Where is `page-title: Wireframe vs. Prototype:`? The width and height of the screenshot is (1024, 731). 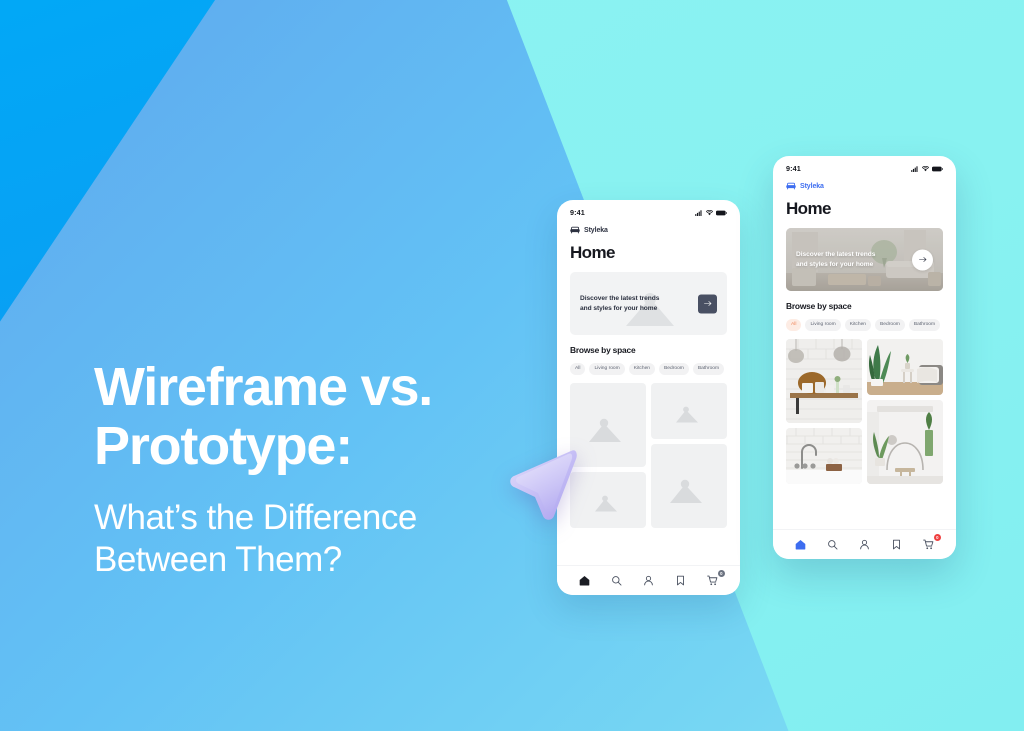 page-title: Wireframe vs. Prototype: is located at coordinates (309, 417).